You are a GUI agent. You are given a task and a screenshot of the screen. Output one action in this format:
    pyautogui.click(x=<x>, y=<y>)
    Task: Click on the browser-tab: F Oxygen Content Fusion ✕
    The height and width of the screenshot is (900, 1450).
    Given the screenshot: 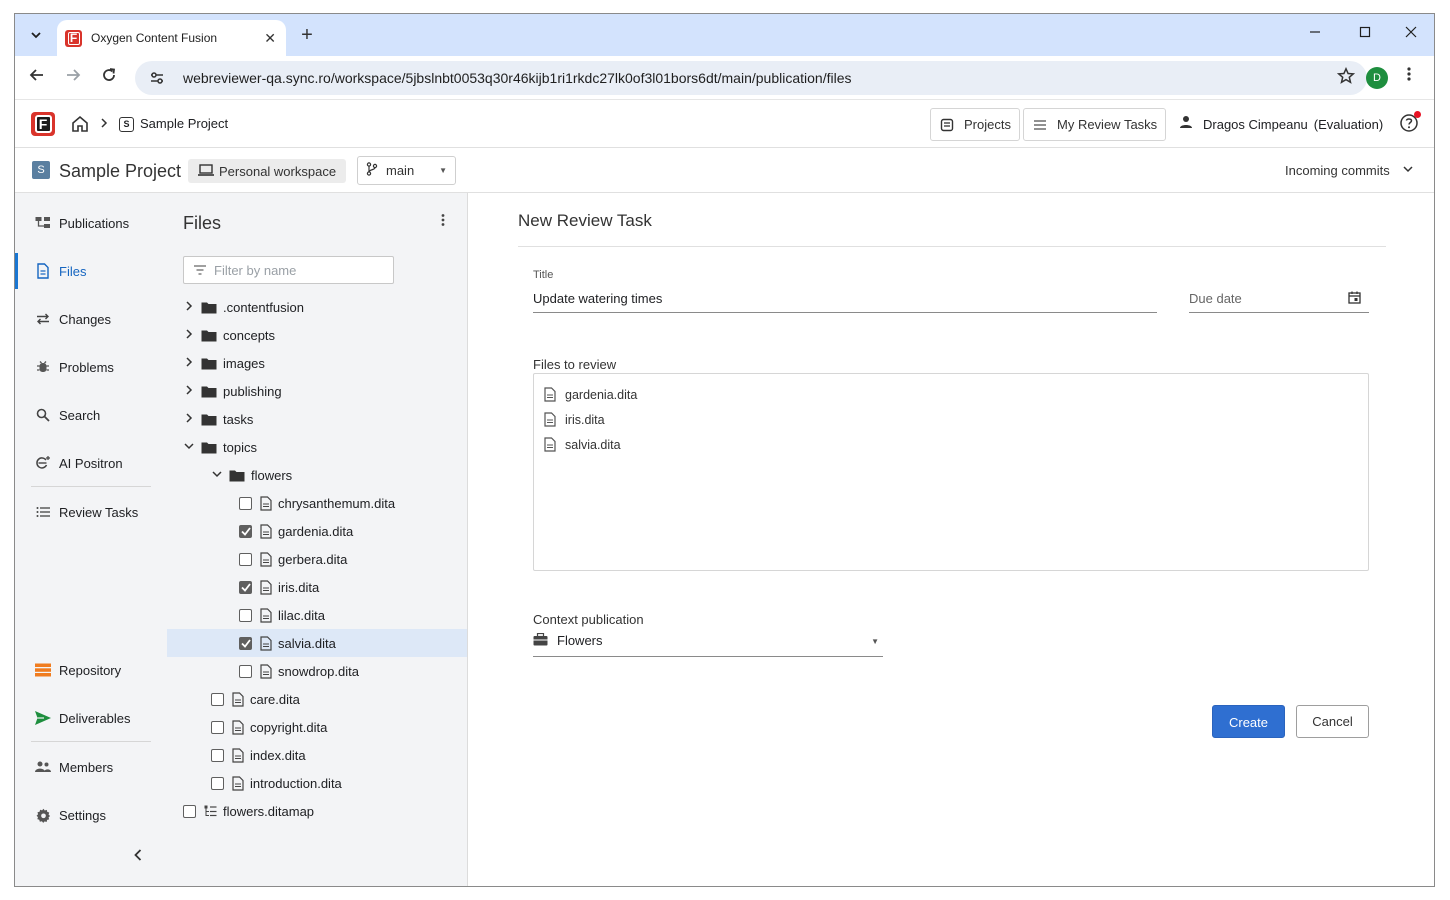 What is the action you would take?
    pyautogui.click(x=171, y=38)
    